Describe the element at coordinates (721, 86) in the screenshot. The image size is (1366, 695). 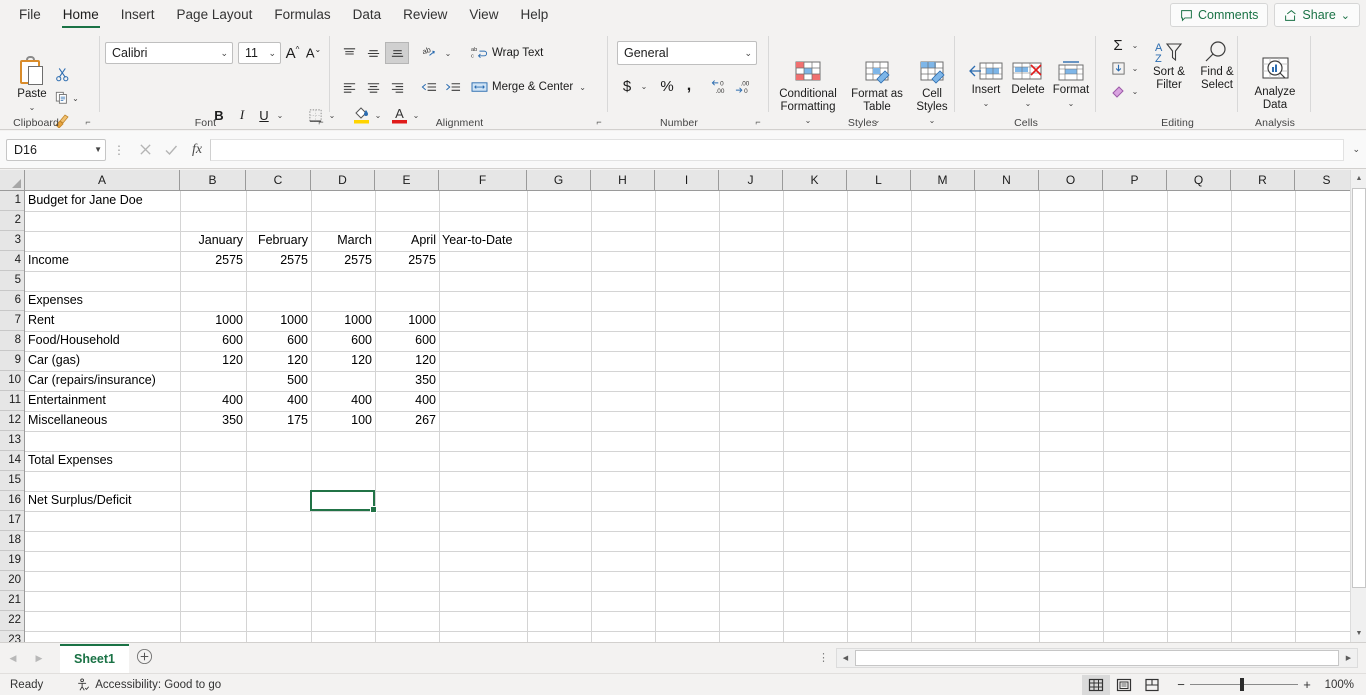
I see `decrease-decimal-button: 0 .00` at that location.